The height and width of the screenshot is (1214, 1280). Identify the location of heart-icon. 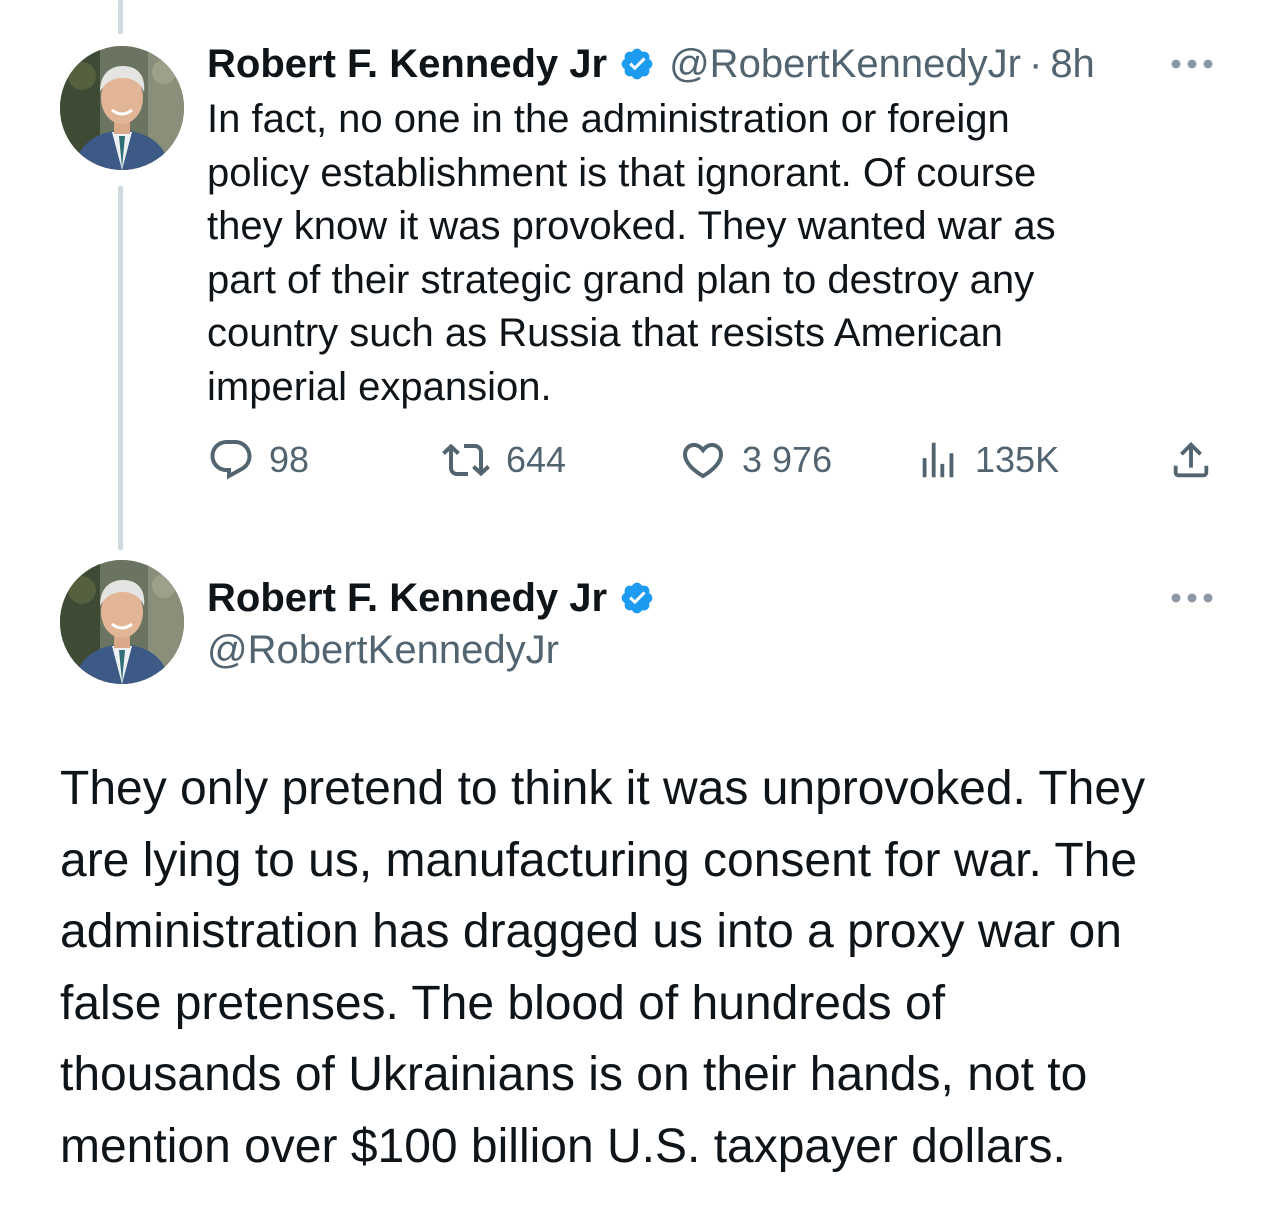
(703, 461).